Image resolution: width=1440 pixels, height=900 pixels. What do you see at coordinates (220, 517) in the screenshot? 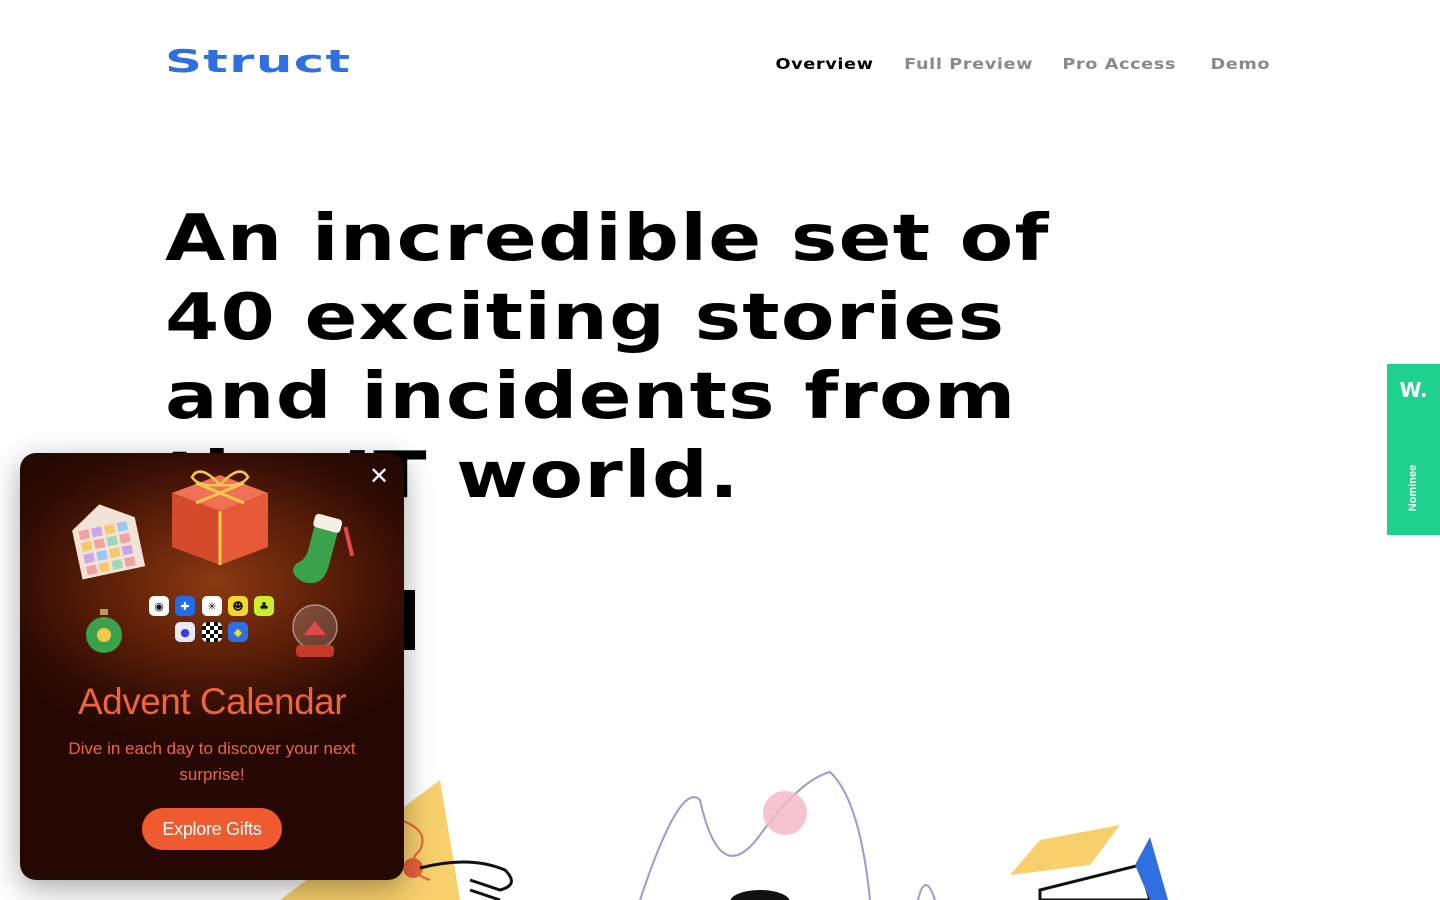
I see `gift-box-icon` at bounding box center [220, 517].